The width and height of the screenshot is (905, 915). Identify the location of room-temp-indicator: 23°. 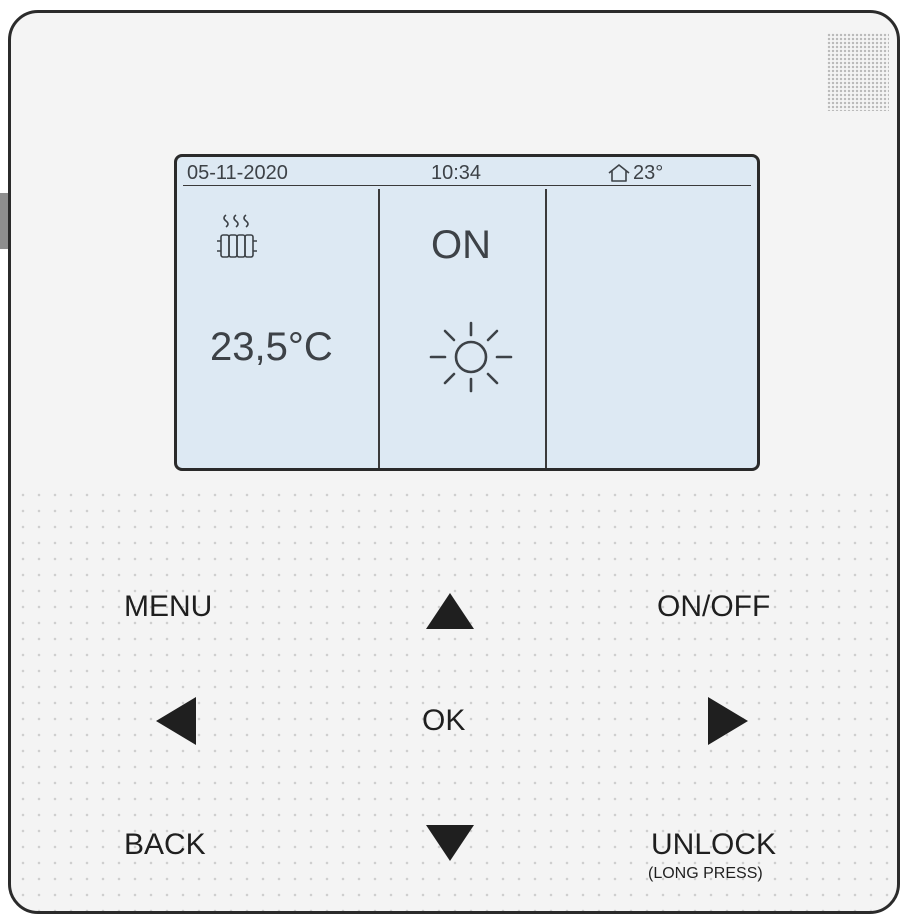
(635, 173).